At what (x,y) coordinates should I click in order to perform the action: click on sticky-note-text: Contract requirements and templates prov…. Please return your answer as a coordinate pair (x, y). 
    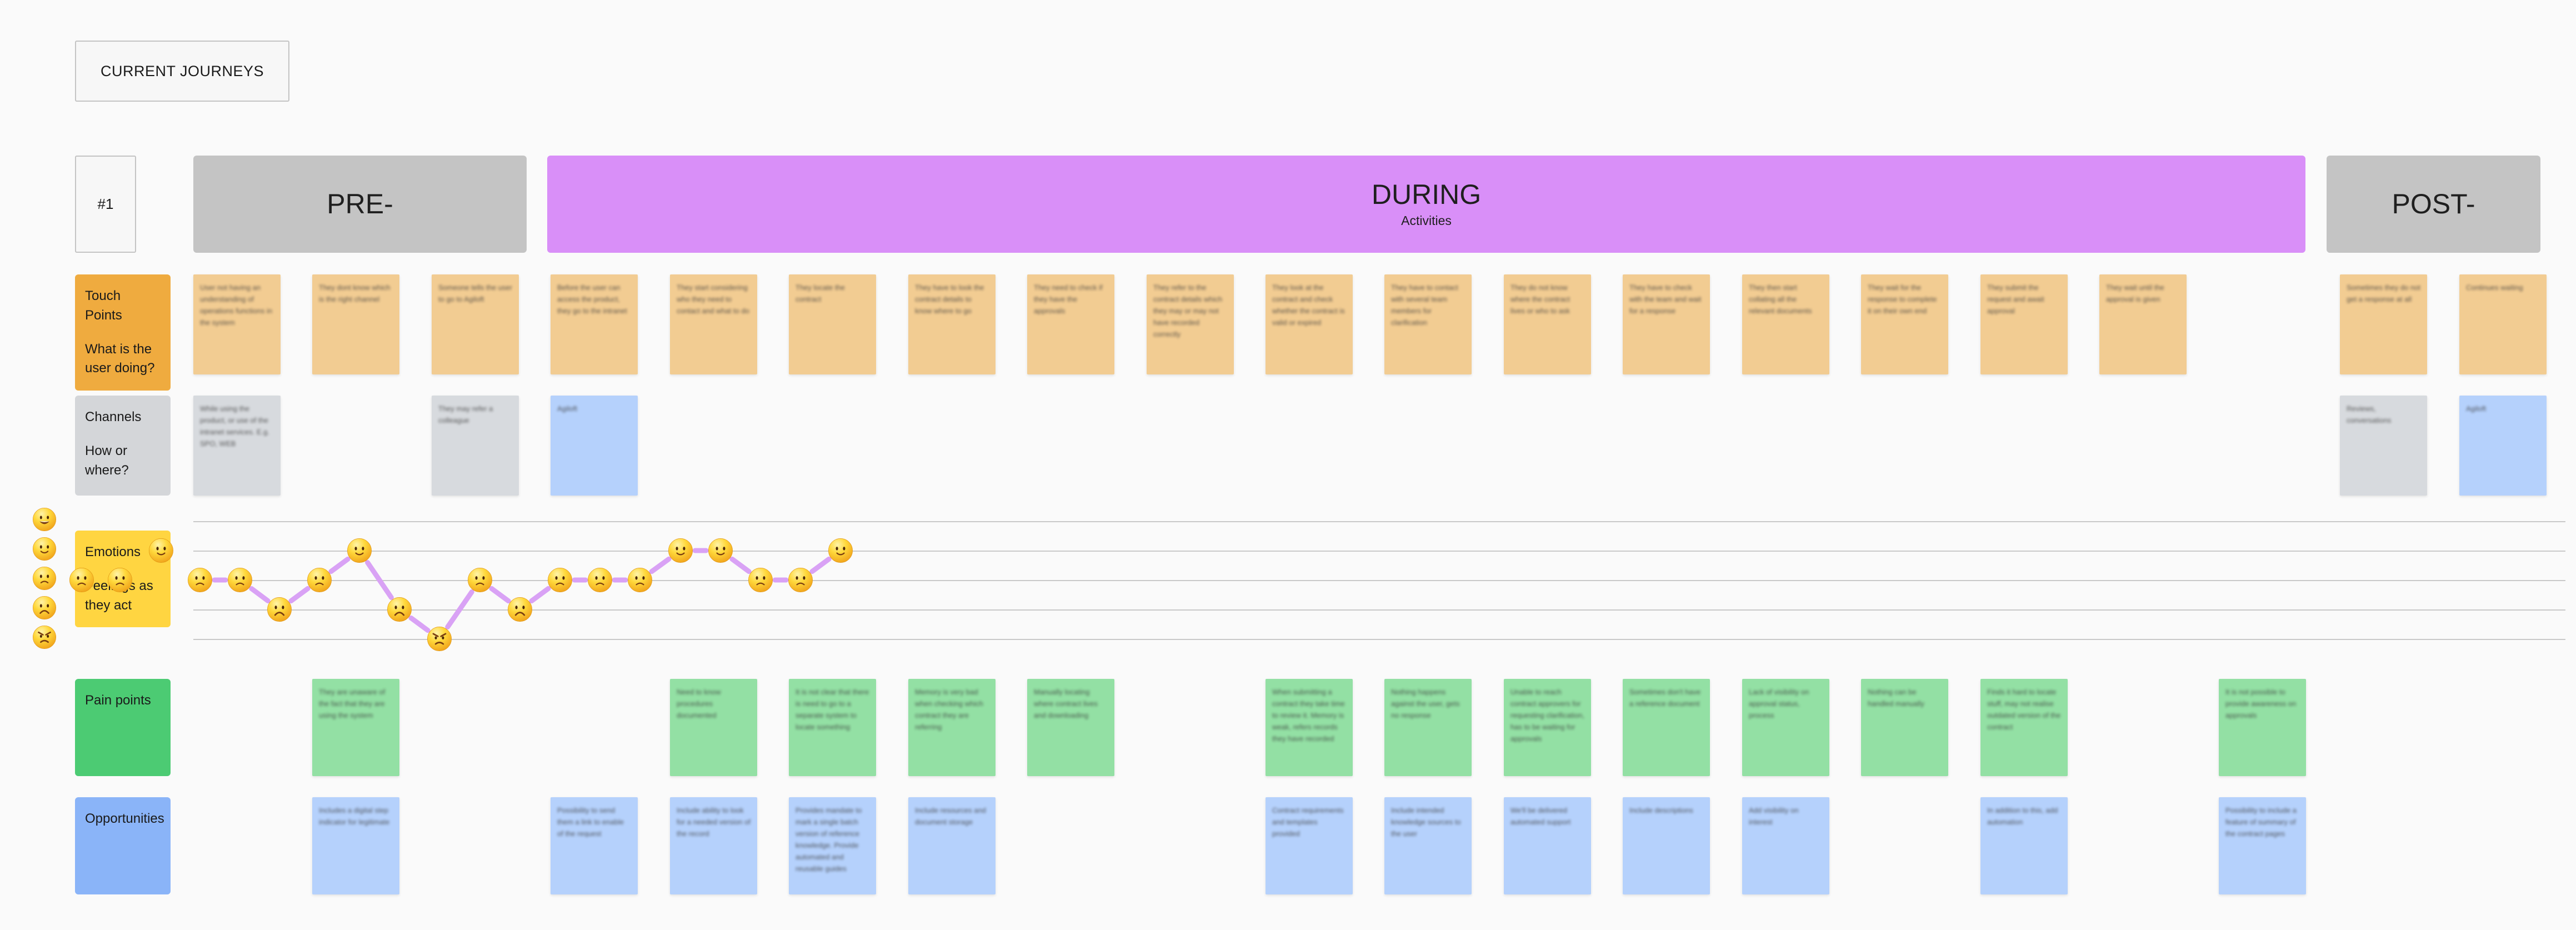
    Looking at the image, I should click on (1308, 822).